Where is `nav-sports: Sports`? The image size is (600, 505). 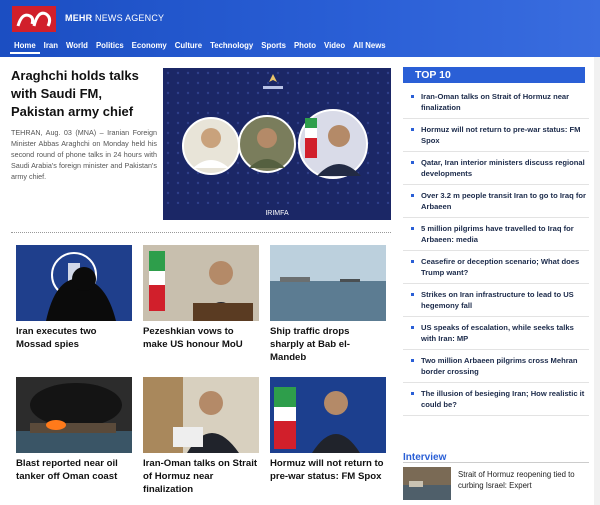 nav-sports: Sports is located at coordinates (273, 47).